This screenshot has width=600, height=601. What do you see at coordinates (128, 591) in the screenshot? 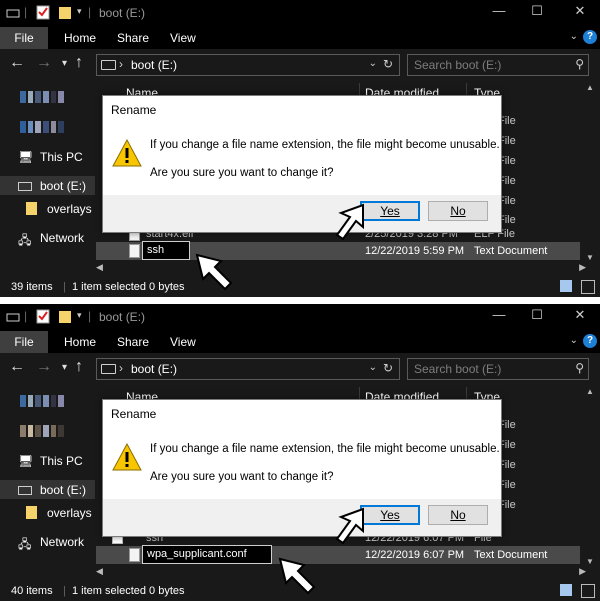
I see `selection-info: 1 item selected 0 bytes` at bounding box center [128, 591].